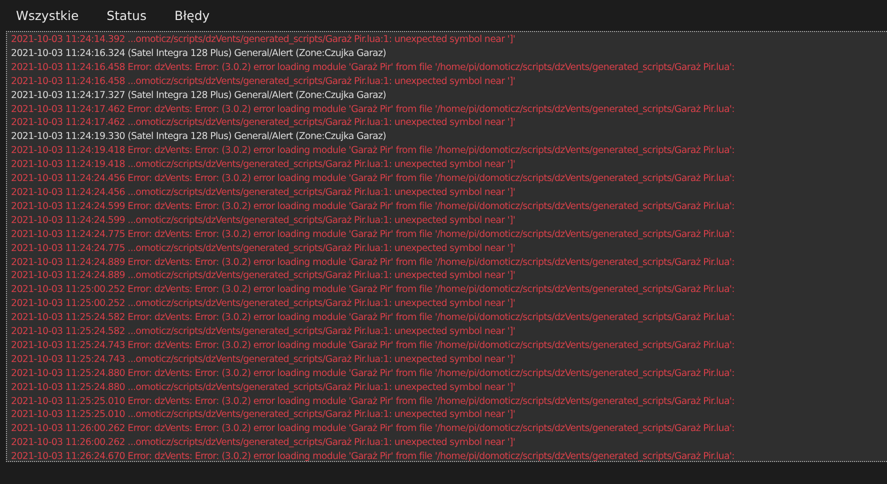 The image size is (887, 484). I want to click on tab: Błędy, so click(192, 15).